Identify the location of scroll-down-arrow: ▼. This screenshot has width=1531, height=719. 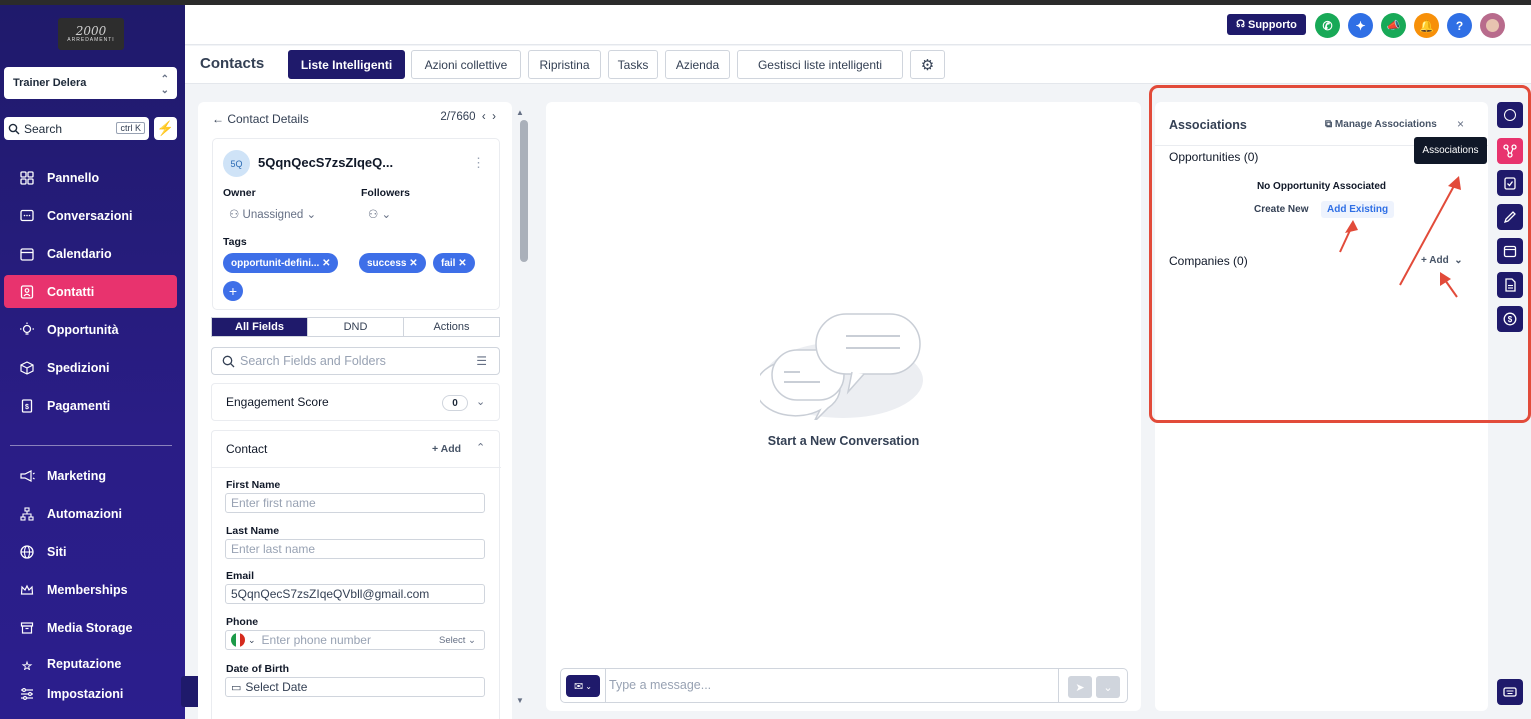
(520, 700).